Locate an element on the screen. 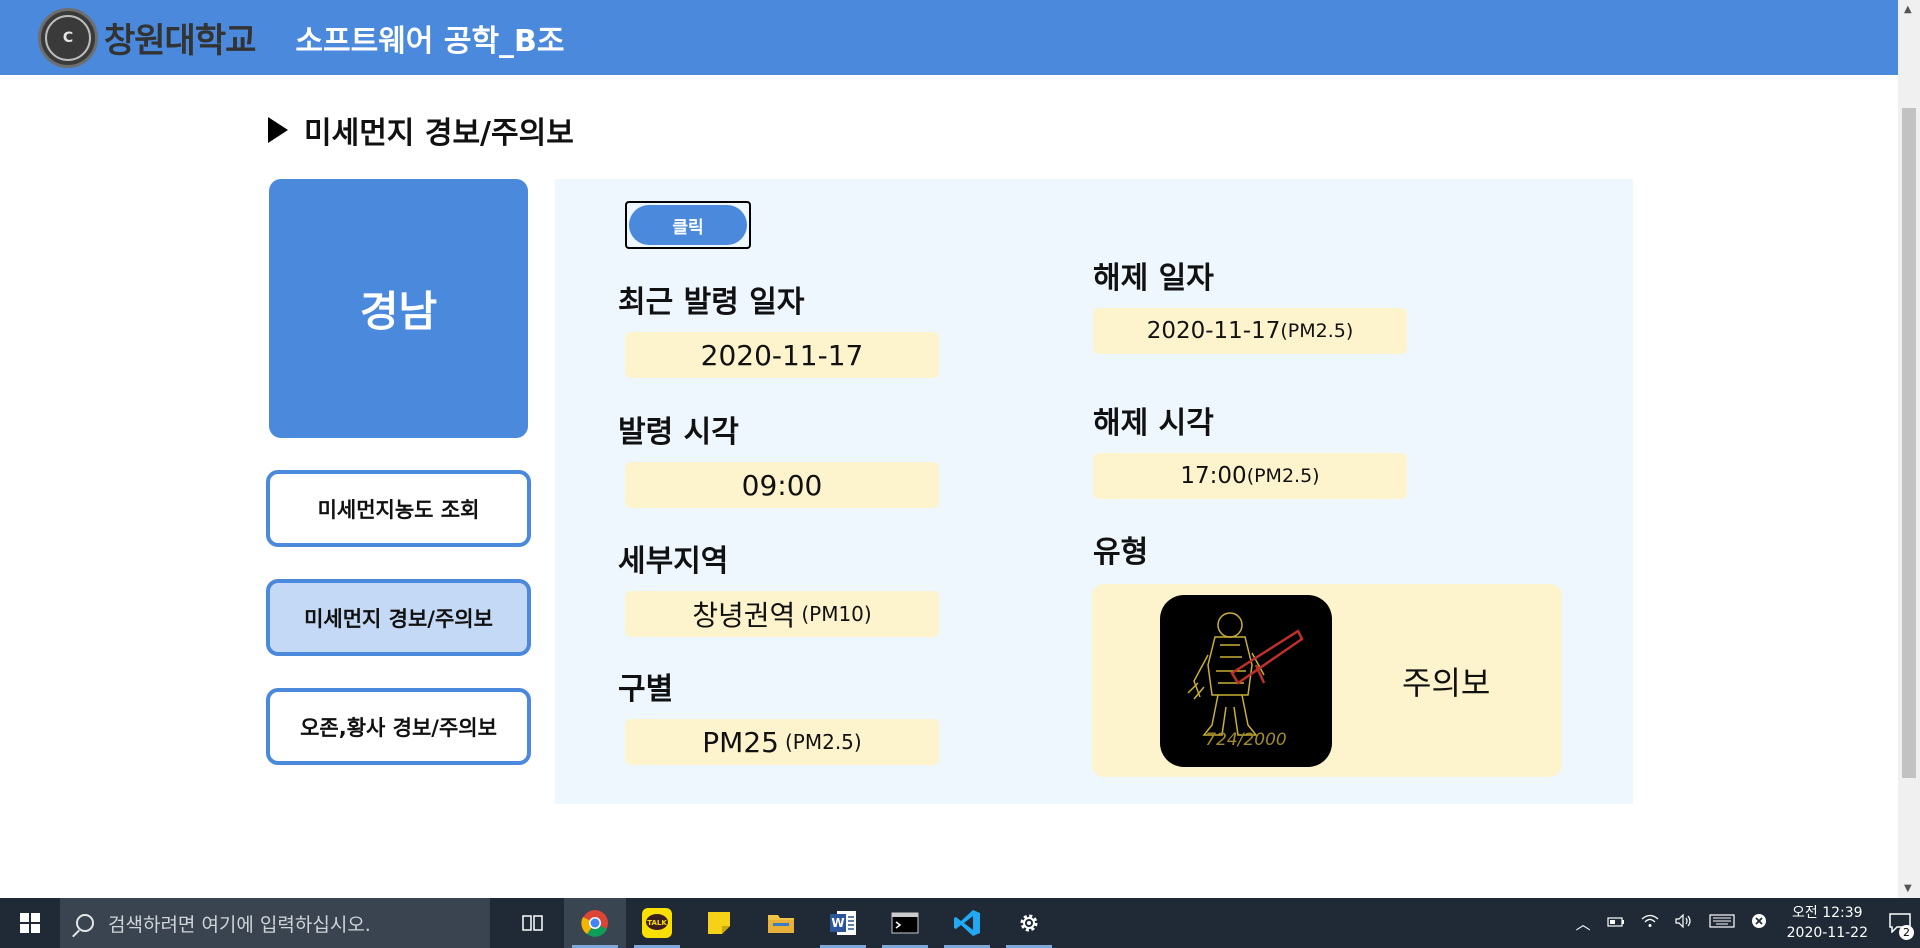 This screenshot has height=948, width=1920. scroll-thumb is located at coordinates (1909, 443).